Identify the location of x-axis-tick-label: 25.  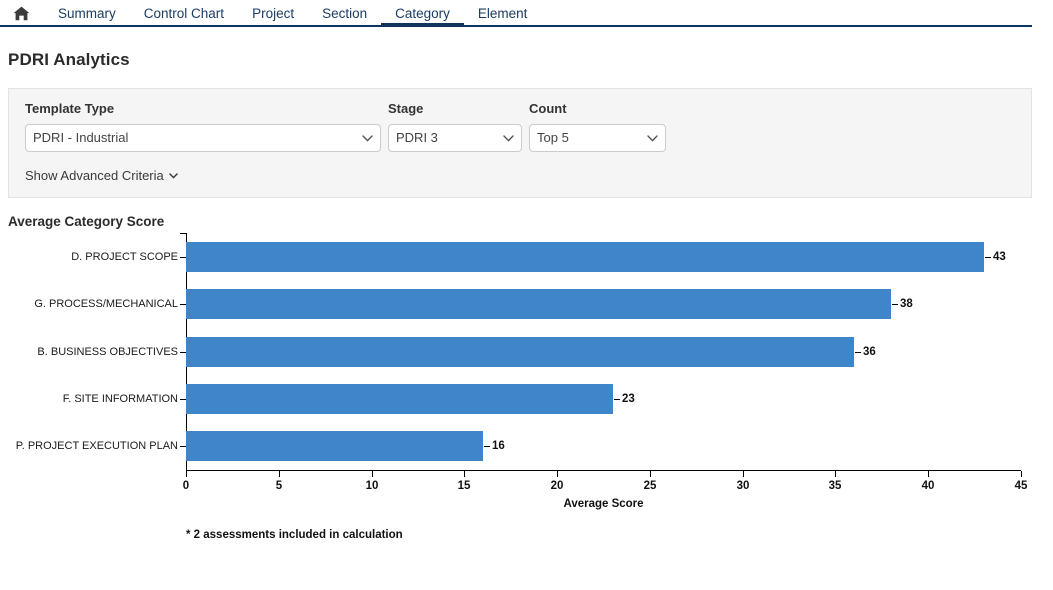
(650, 486).